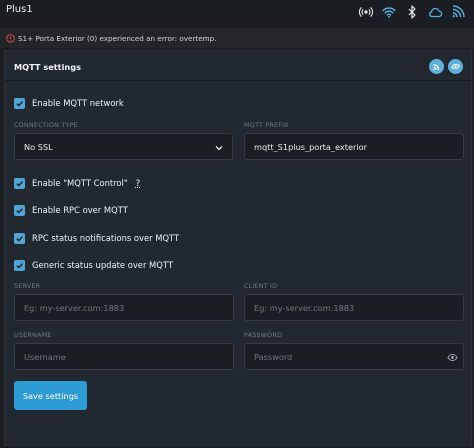 This screenshot has height=448, width=474. Describe the element at coordinates (27, 286) in the screenshot. I see `server-label: SERVER` at that location.